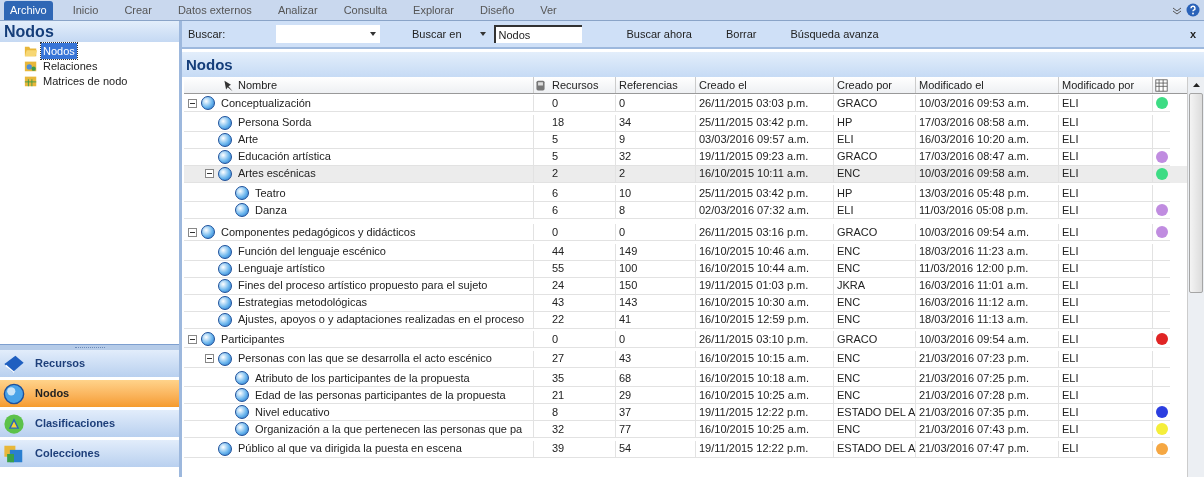  I want to click on node-name: Estrategias metodológicas, so click(302, 303).